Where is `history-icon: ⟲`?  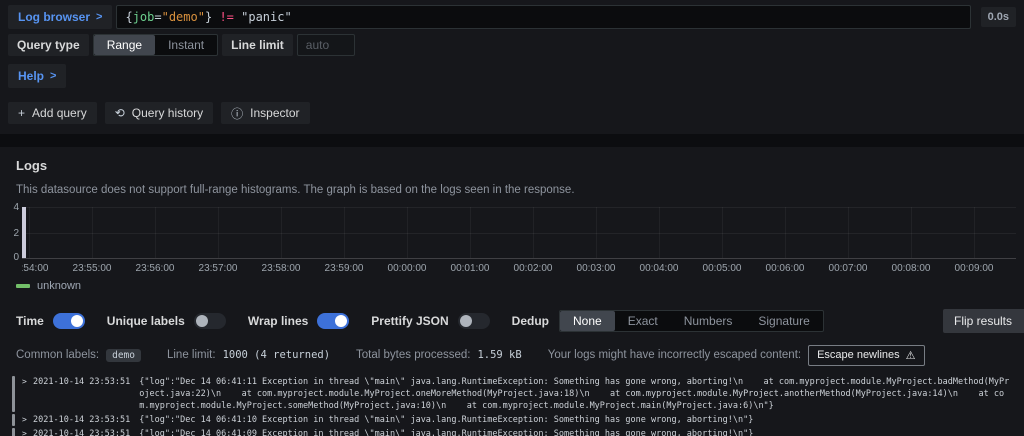
history-icon: ⟲ is located at coordinates (119, 113).